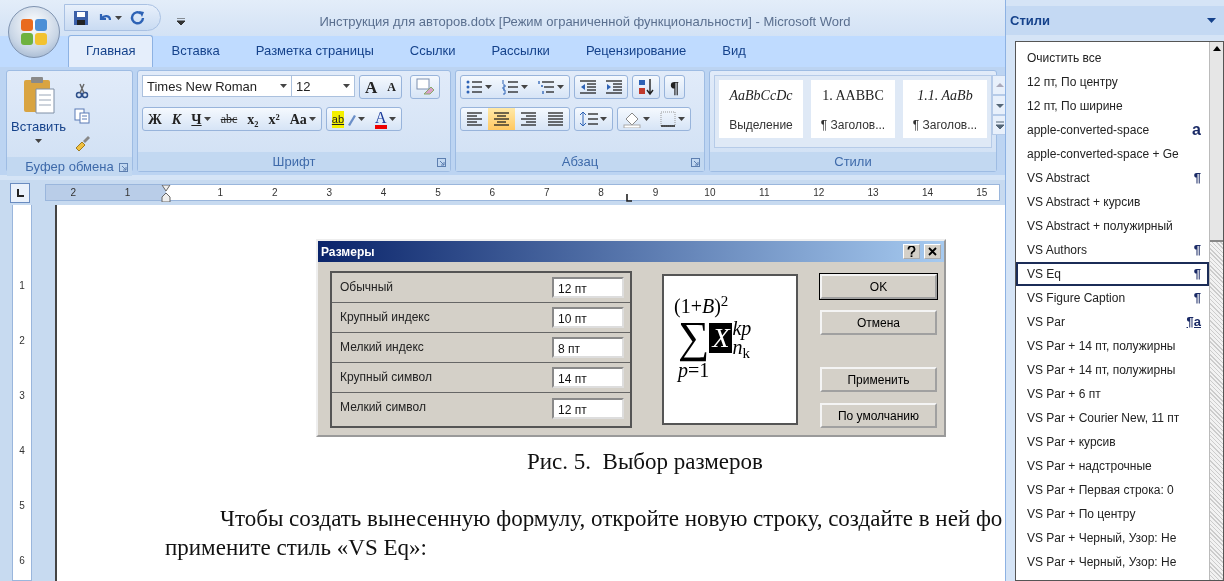 The height and width of the screenshot is (581, 1224). Describe the element at coordinates (1112, 129) in the screenshot. I see `style-list-item: apple-converted-space a` at that location.